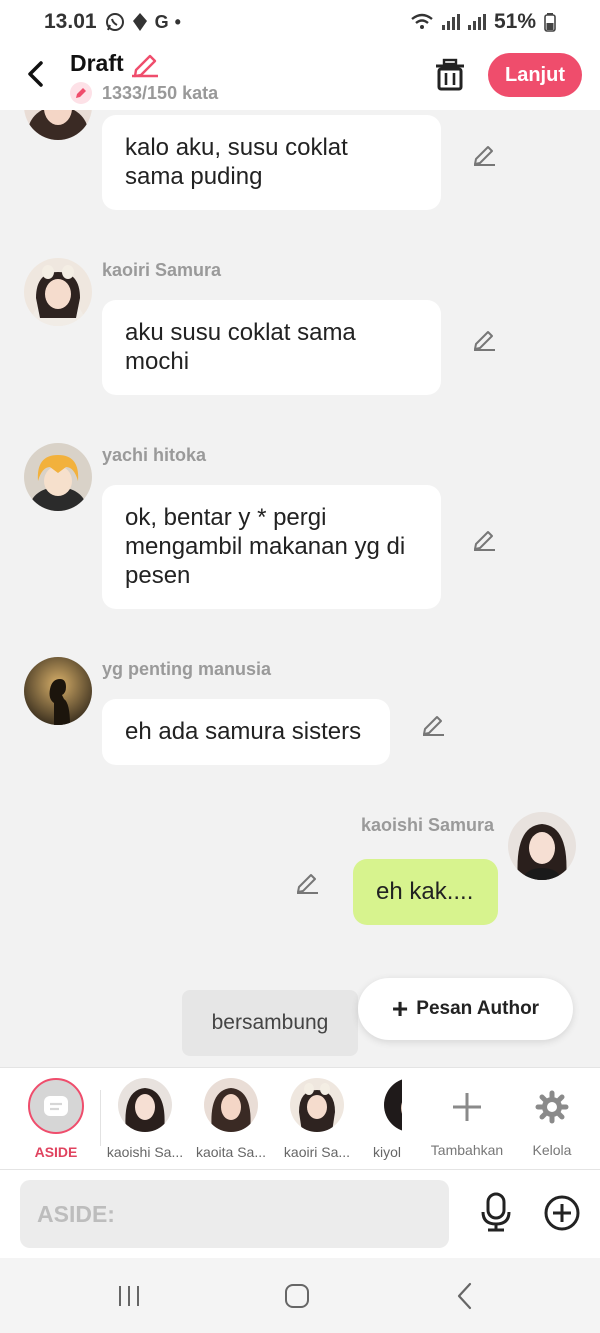 The image size is (600, 1333). I want to click on message-line: pesen, so click(158, 575).